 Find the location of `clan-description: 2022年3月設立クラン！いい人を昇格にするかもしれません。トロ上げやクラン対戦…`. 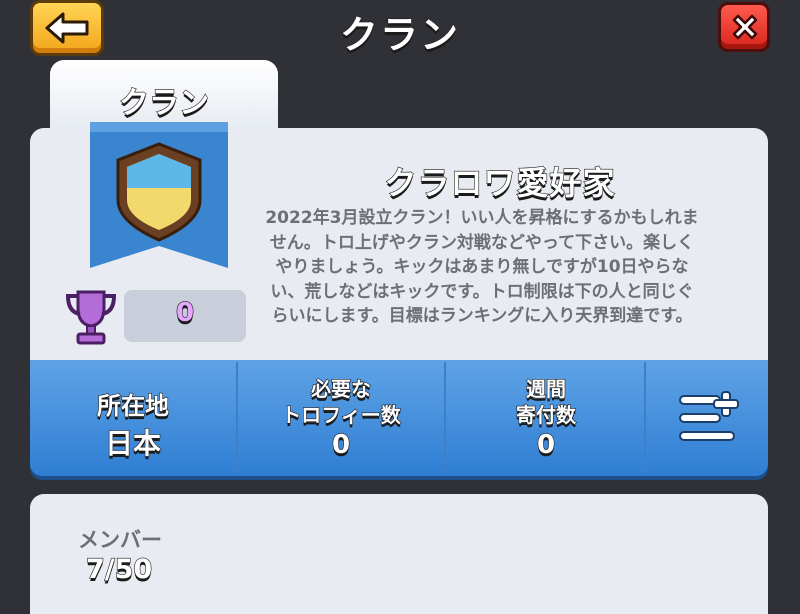

clan-description: 2022年3月設立クラン！いい人を昇格にするかもしれません。トロ上げやクラン対戦… is located at coordinates (482, 267).